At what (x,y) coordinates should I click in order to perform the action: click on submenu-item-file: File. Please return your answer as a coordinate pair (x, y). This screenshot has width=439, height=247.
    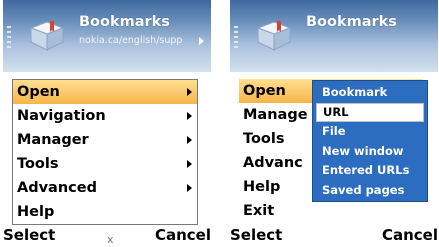
    Looking at the image, I should click on (370, 132).